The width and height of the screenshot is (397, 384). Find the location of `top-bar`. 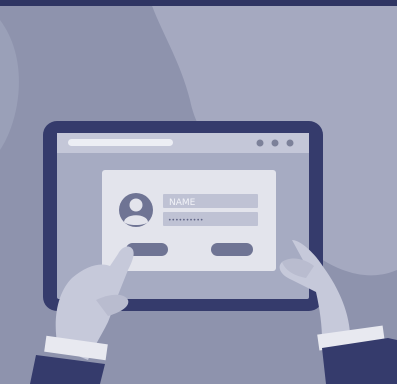

top-bar is located at coordinates (198, 3).